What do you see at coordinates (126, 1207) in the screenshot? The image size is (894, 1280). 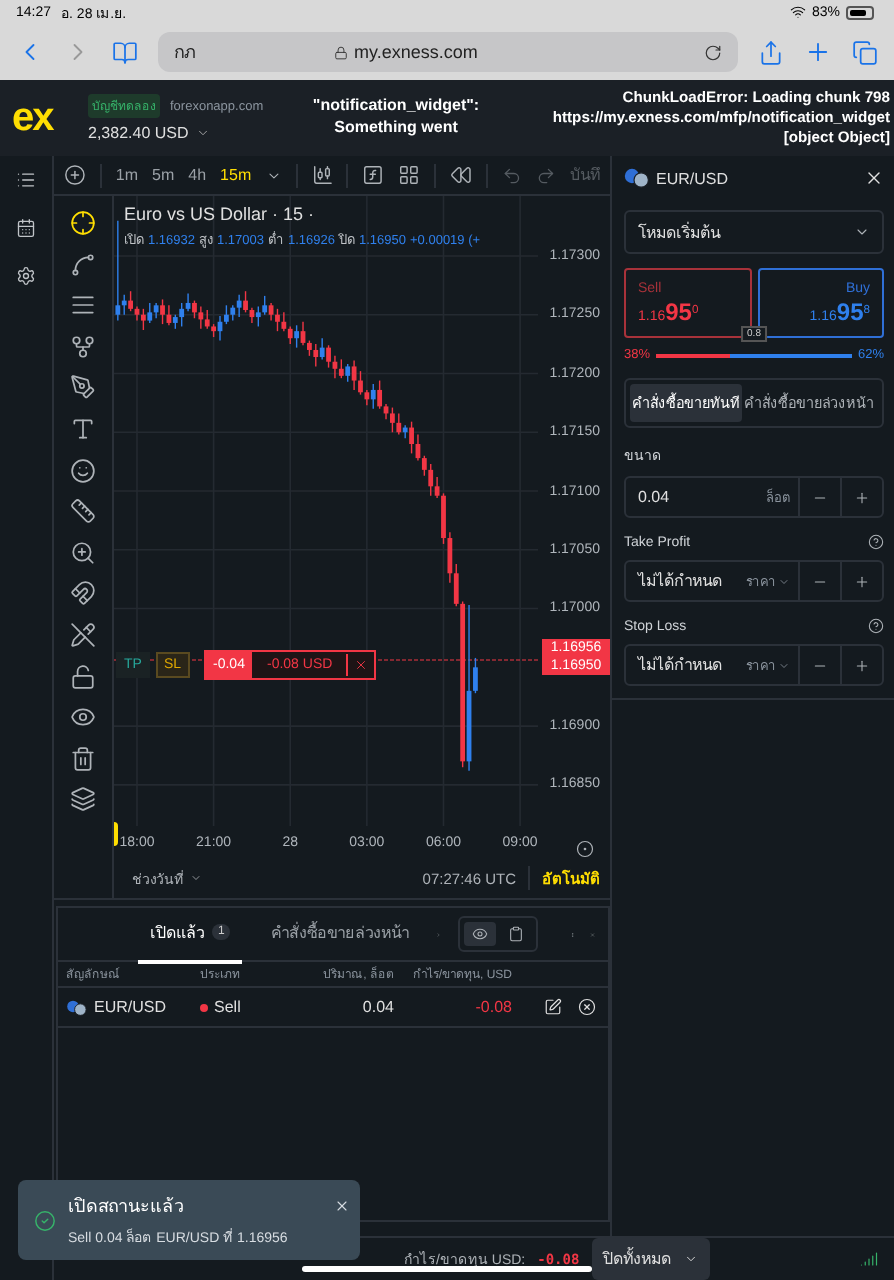 I see `toast-title: เปิดสถานะแล้ว` at bounding box center [126, 1207].